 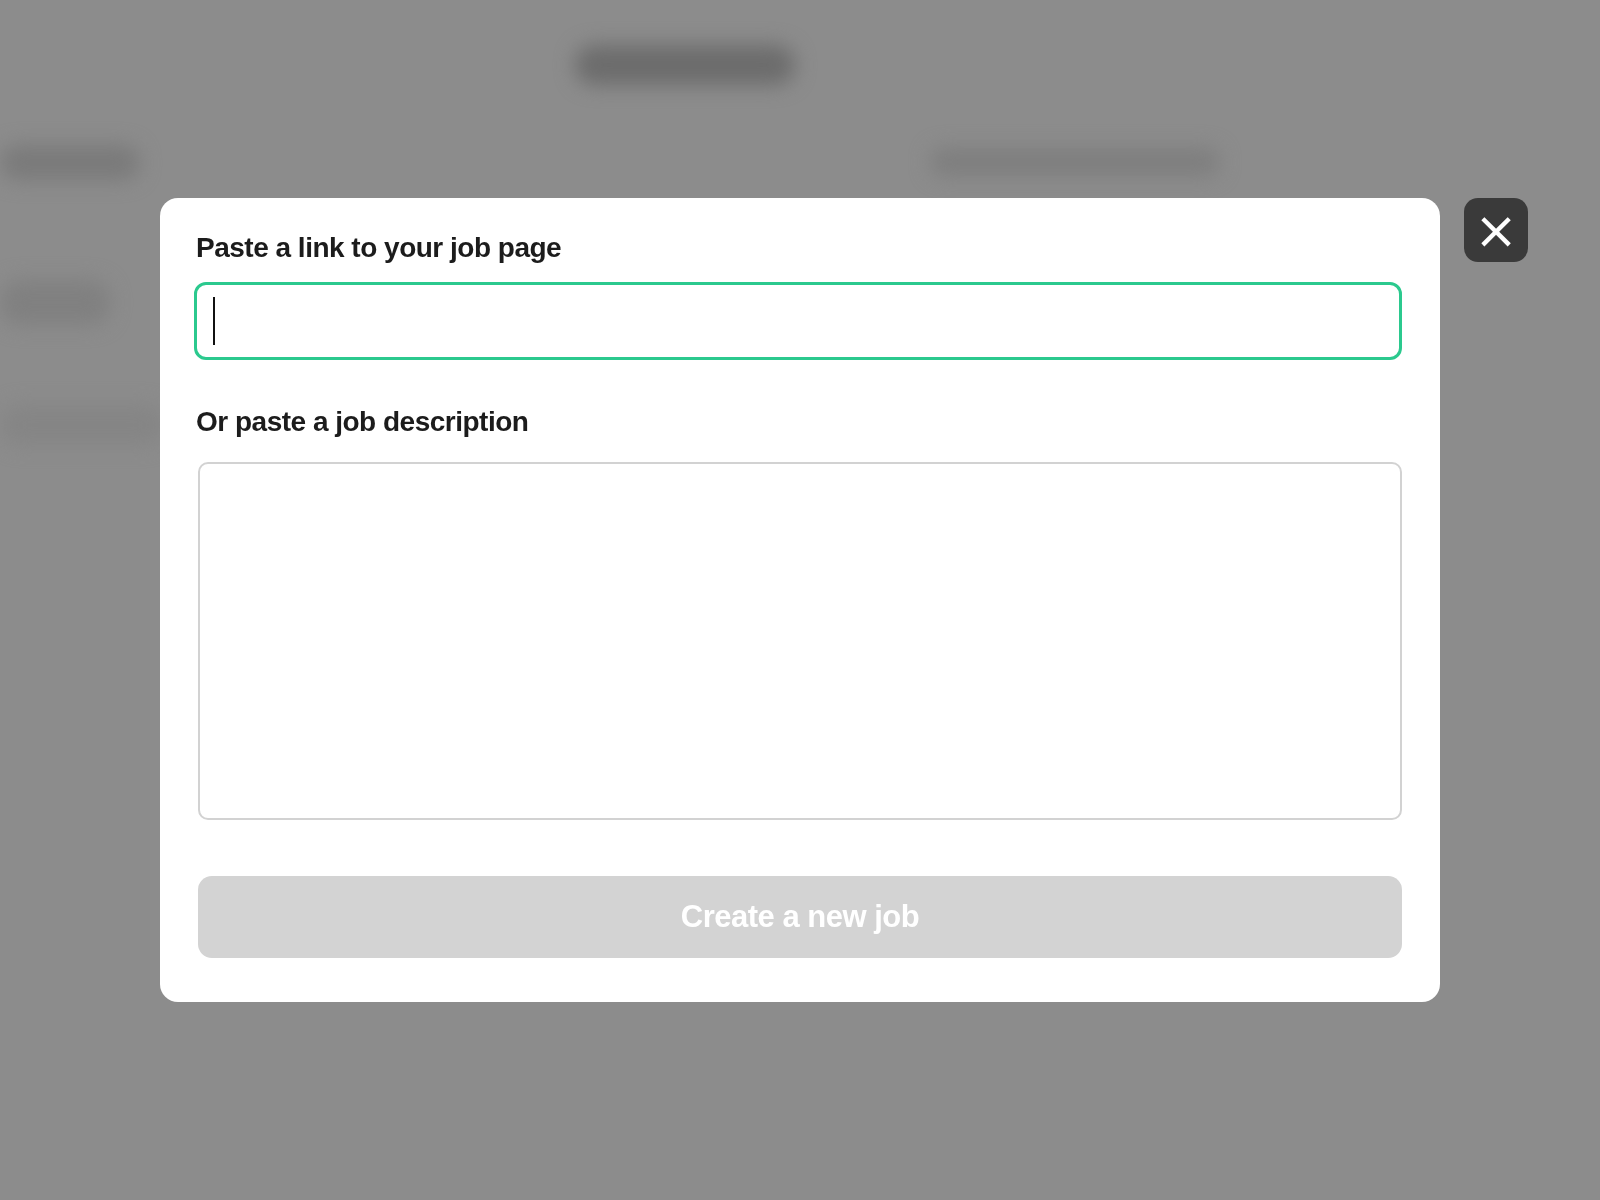 What do you see at coordinates (379, 248) in the screenshot?
I see `field-label: Paste a link to your job page` at bounding box center [379, 248].